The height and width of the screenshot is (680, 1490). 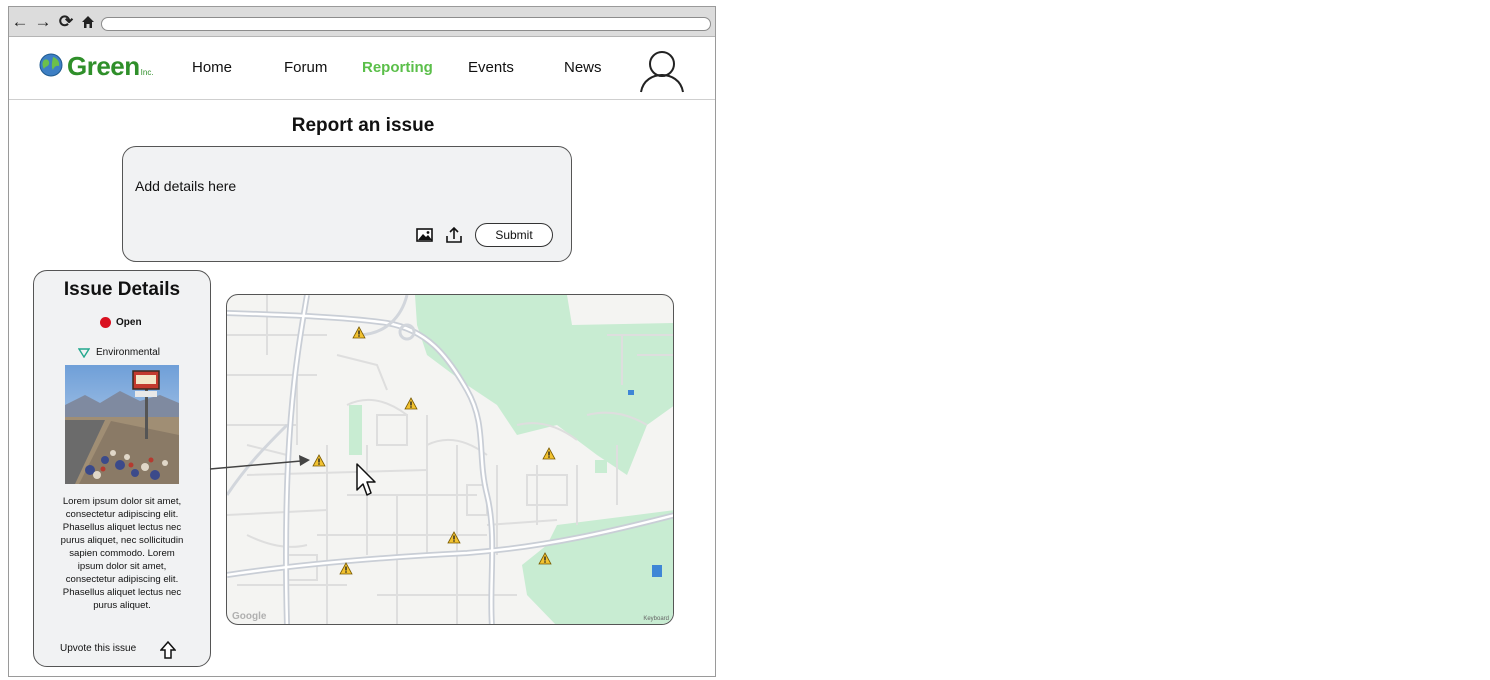 What do you see at coordinates (66, 22) in the screenshot?
I see `reload-icon: ⟳` at bounding box center [66, 22].